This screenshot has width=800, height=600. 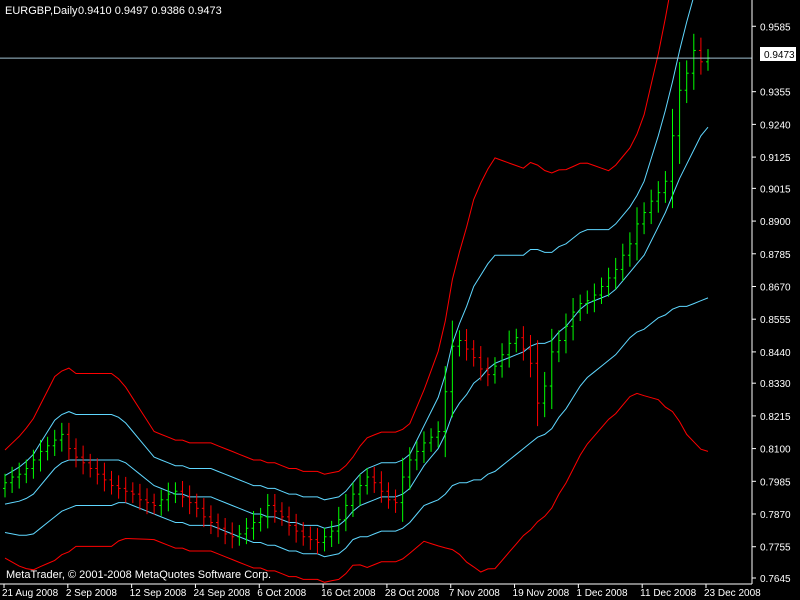 I want to click on time-tick-label: 16 Oct 2008, so click(x=348, y=593).